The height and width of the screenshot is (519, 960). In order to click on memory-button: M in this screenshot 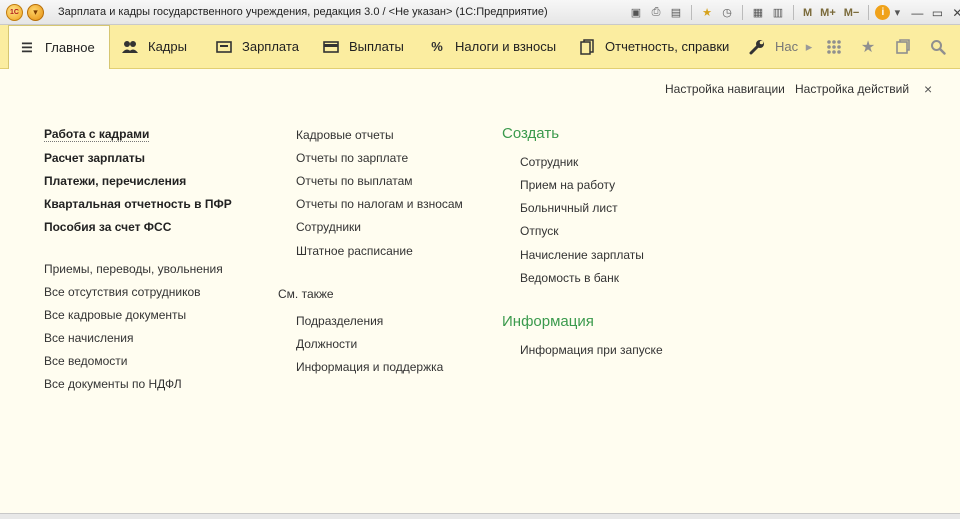, I will do `click(807, 13)`.